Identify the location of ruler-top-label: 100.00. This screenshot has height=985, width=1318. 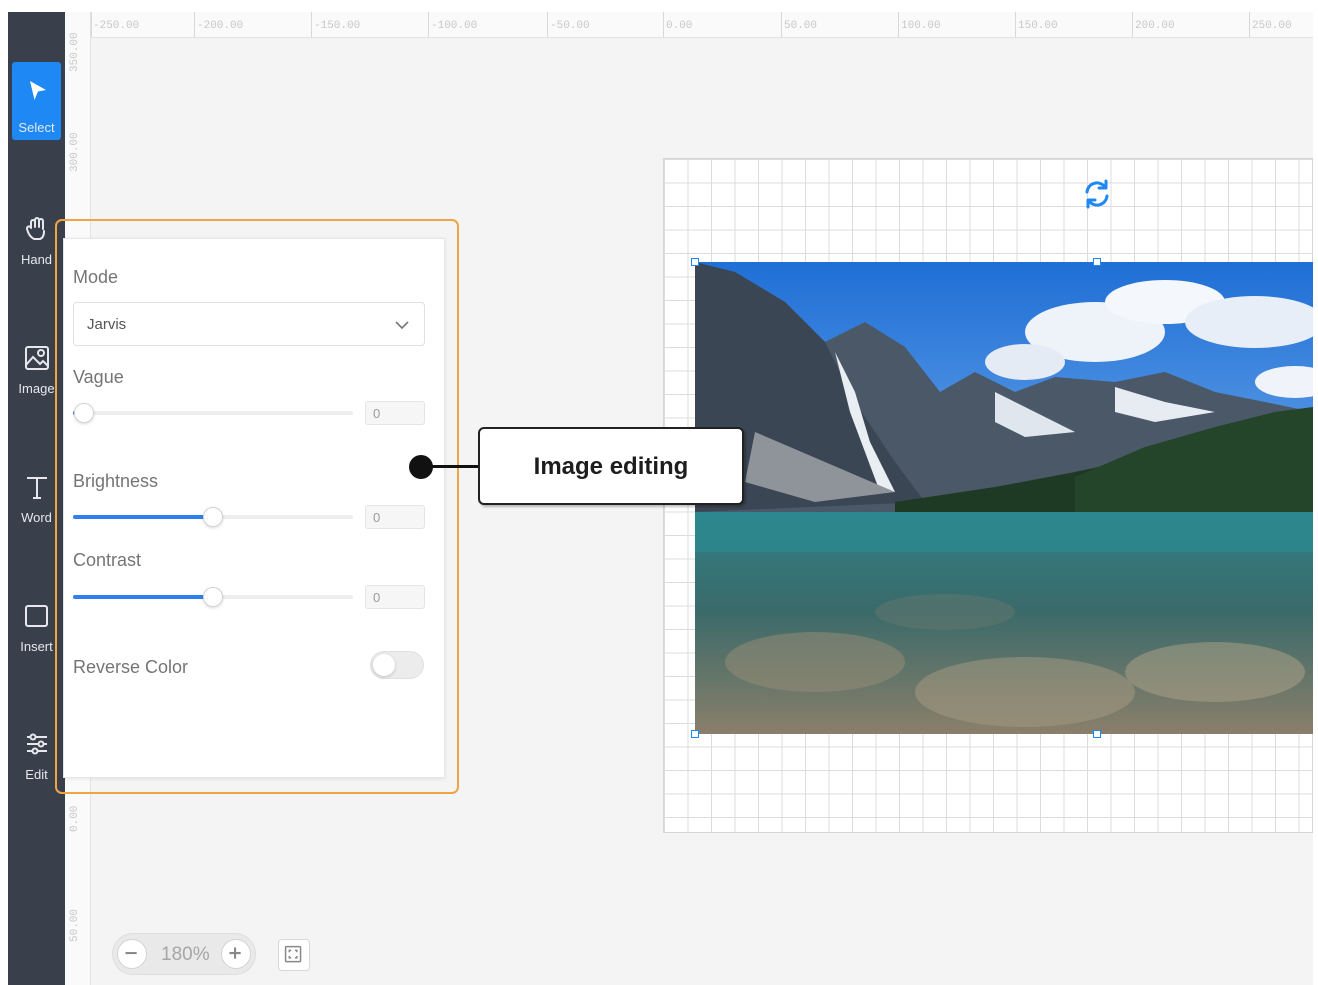
(921, 26).